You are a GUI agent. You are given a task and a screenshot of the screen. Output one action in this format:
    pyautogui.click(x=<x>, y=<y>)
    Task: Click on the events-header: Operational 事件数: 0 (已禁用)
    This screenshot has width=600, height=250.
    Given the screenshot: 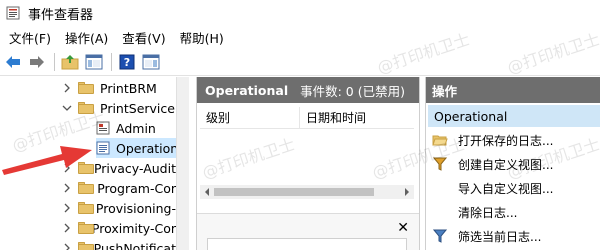 What is the action you would take?
    pyautogui.click(x=308, y=90)
    